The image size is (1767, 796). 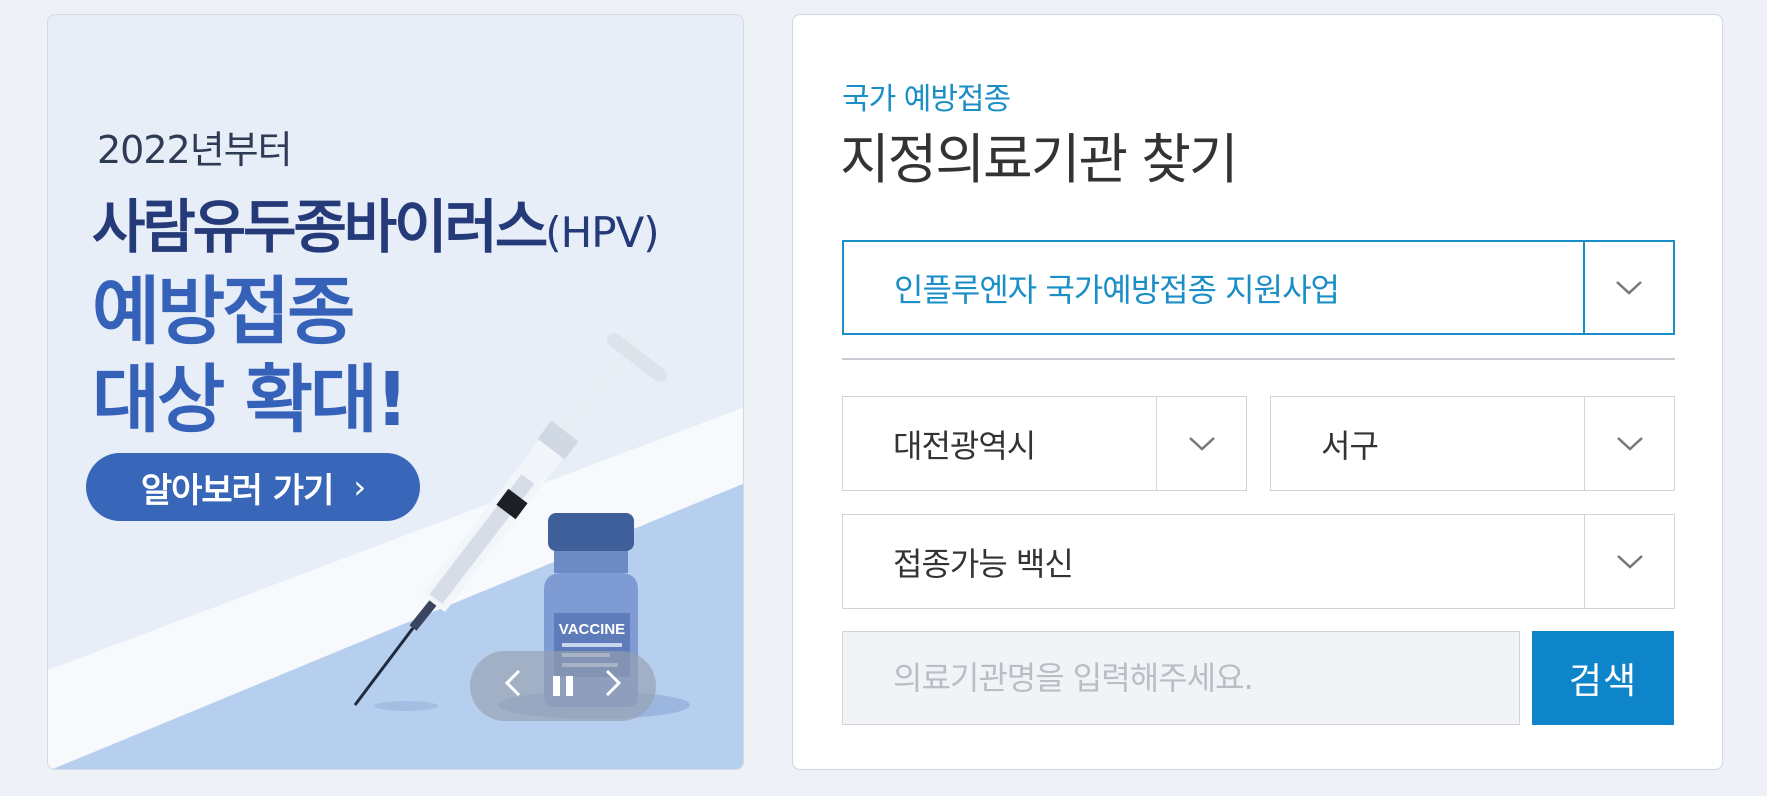 I want to click on panel-subtitle: 국가 예방접종, so click(x=926, y=99).